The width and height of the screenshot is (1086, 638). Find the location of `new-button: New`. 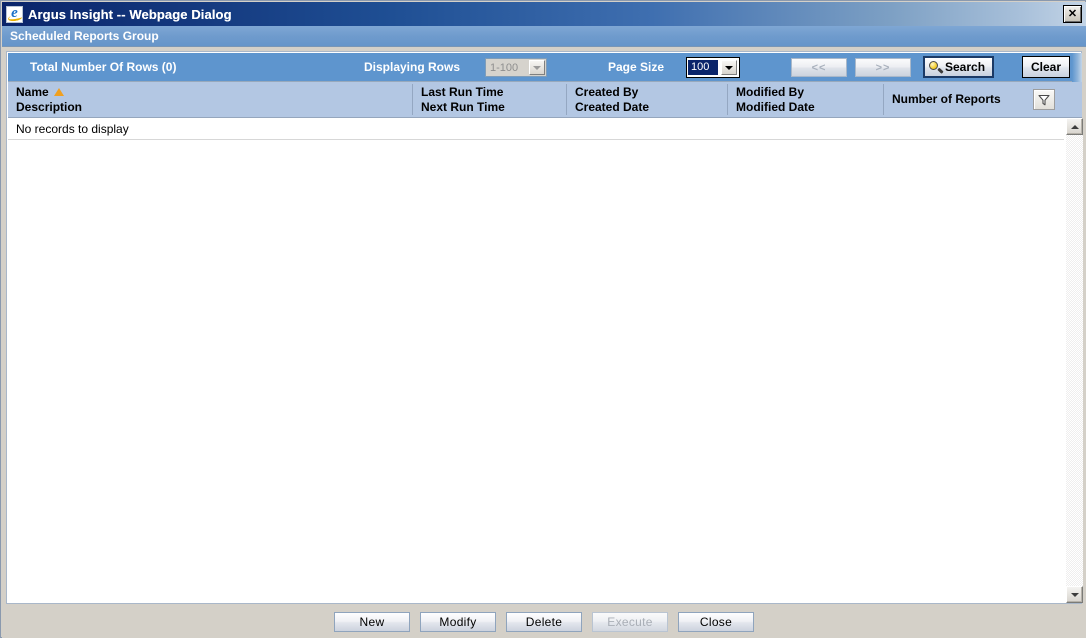

new-button: New is located at coordinates (372, 622).